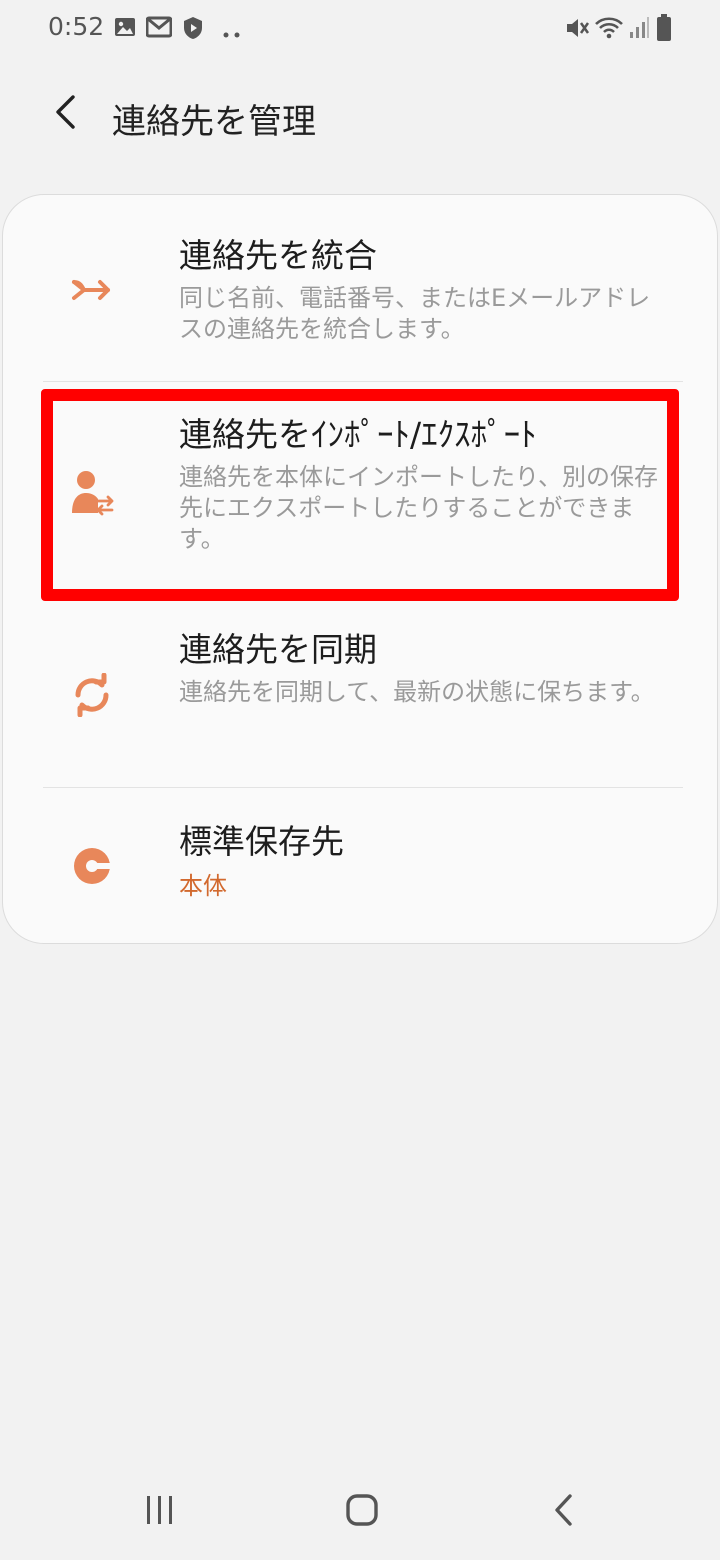 The image size is (720, 1560). Describe the element at coordinates (193, 30) in the screenshot. I see `shield-play-icon` at that location.